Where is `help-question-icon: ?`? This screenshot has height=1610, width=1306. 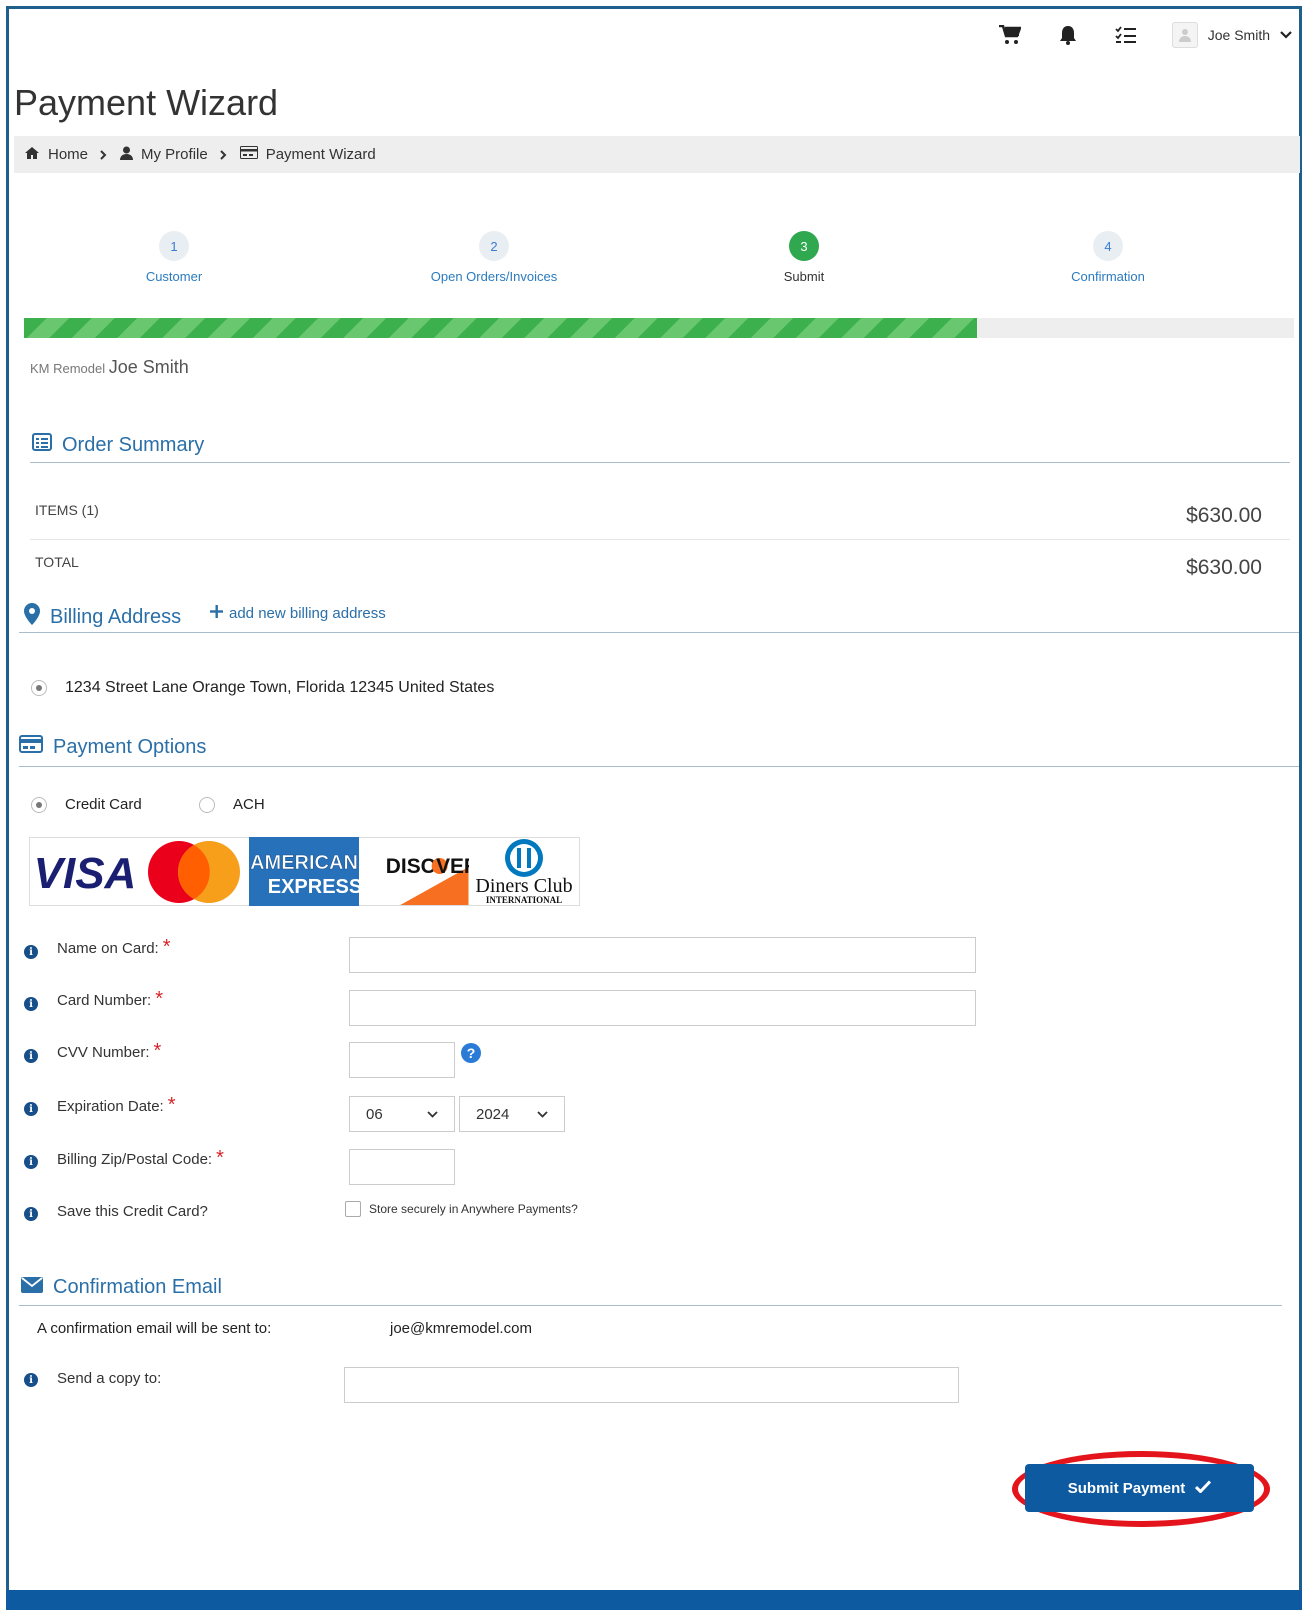
help-question-icon: ? is located at coordinates (471, 1053).